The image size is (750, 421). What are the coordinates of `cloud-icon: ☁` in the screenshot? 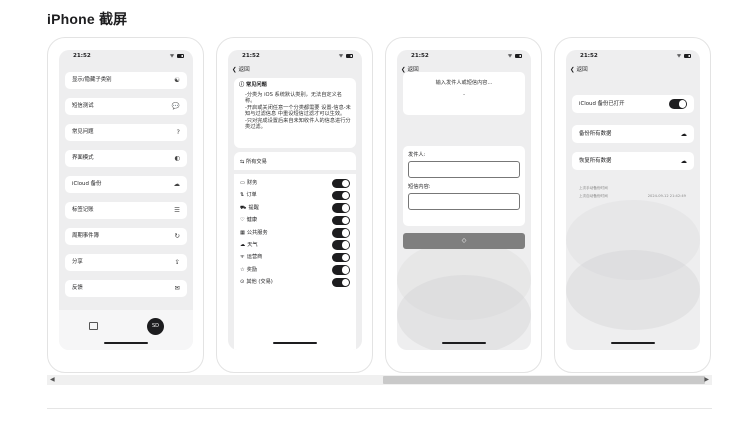 It's located at (177, 184).